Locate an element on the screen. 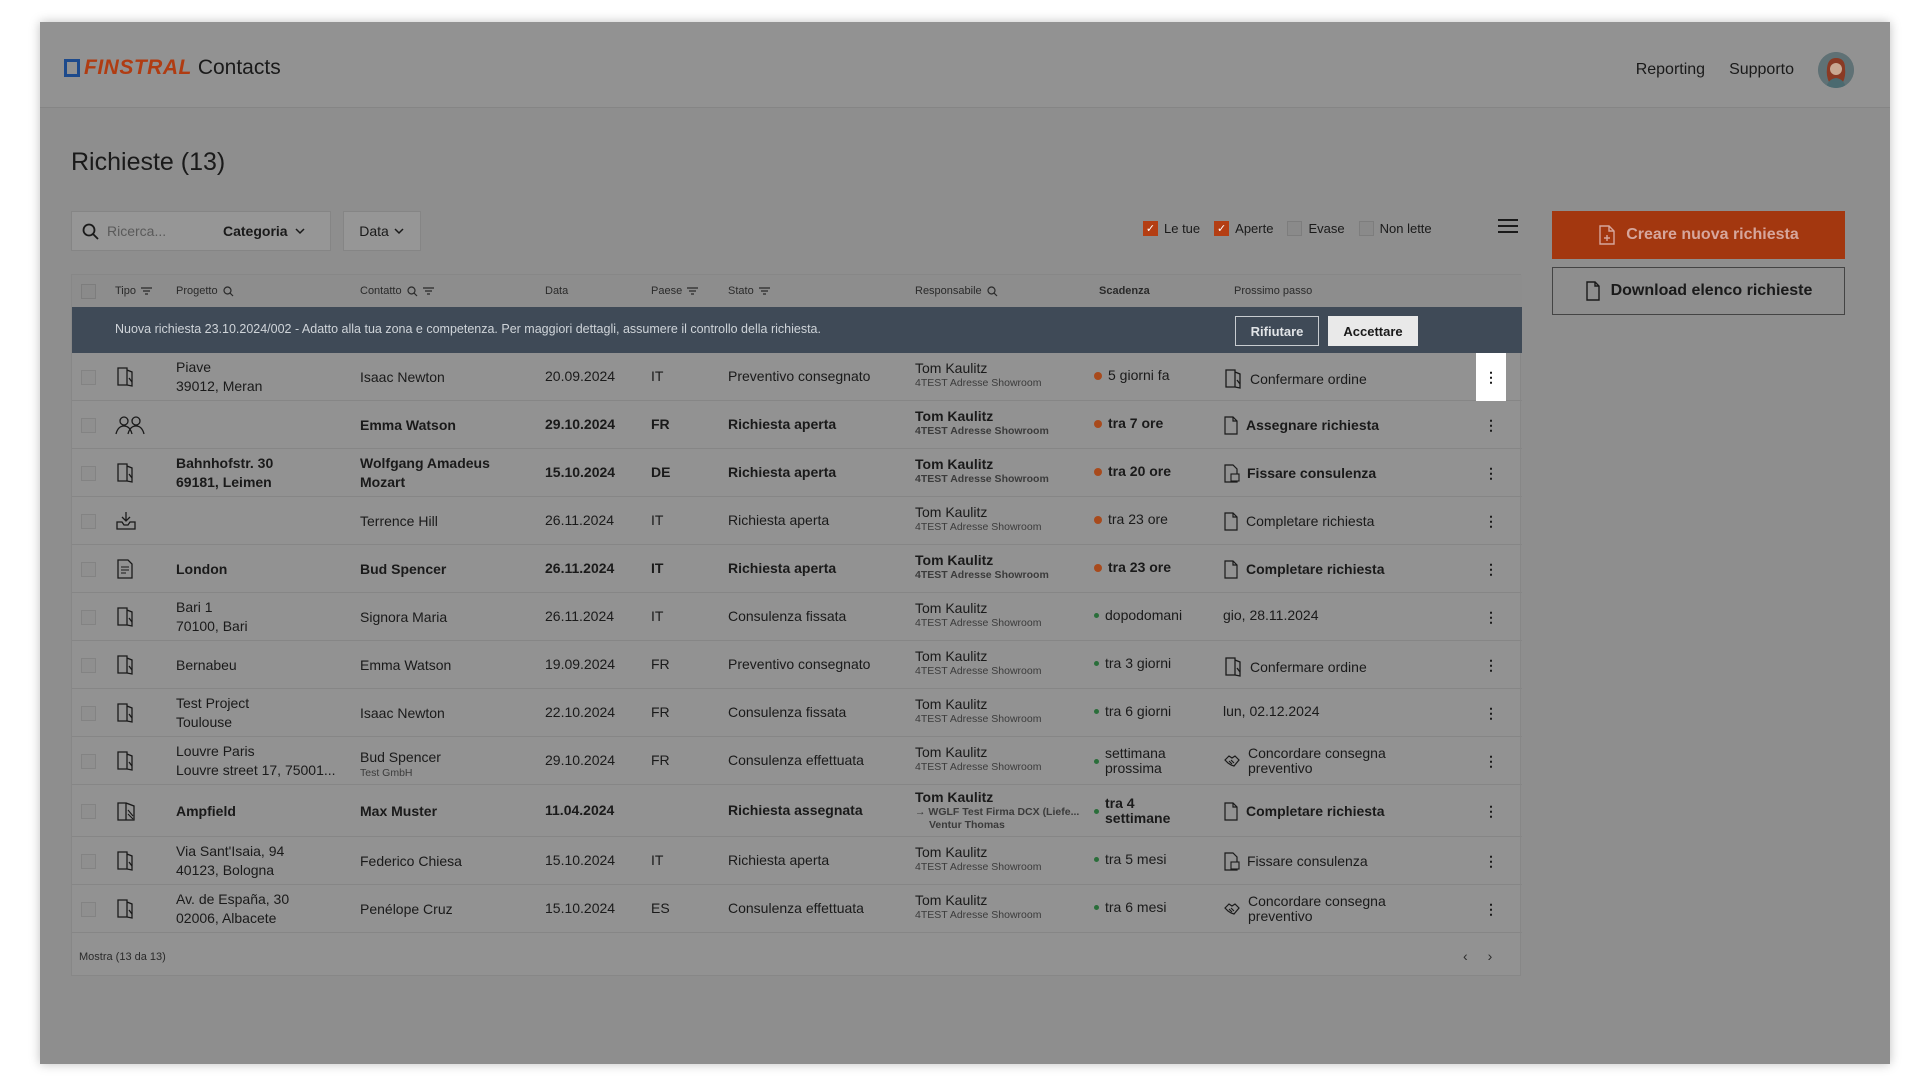 This screenshot has width=1920, height=1080. date-dropdown: Data is located at coordinates (382, 231).